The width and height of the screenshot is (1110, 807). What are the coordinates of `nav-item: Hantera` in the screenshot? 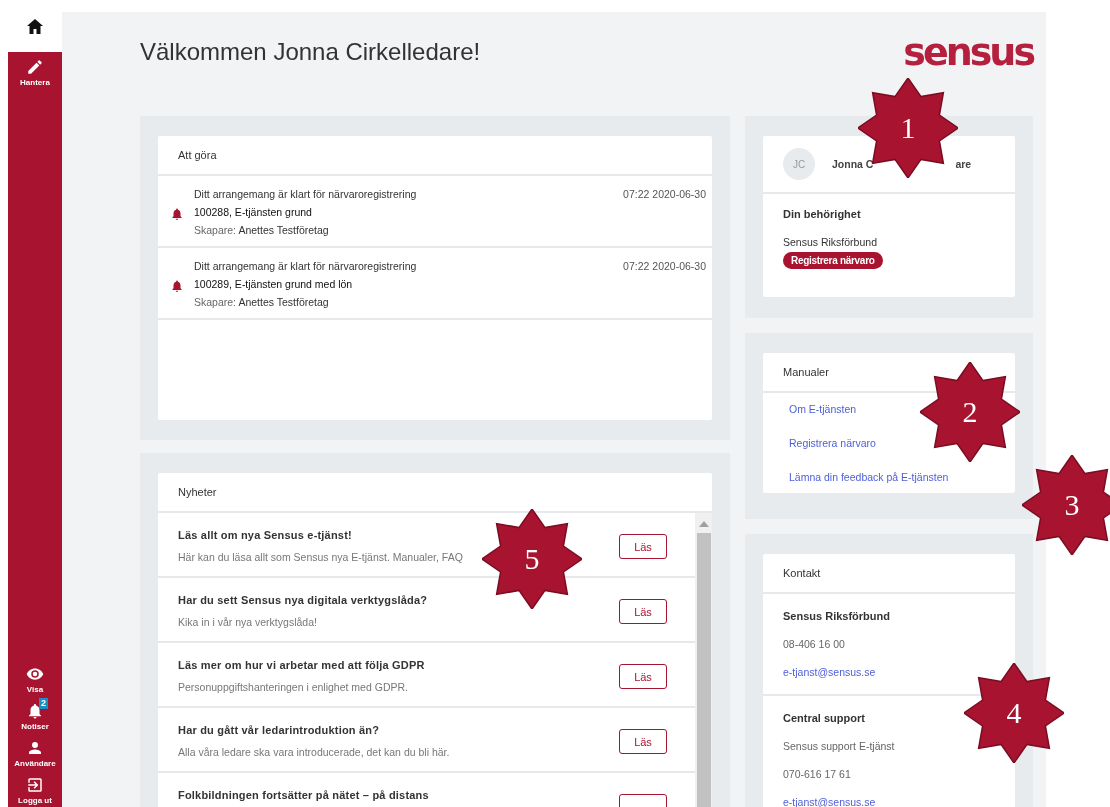 It's located at (35, 73).